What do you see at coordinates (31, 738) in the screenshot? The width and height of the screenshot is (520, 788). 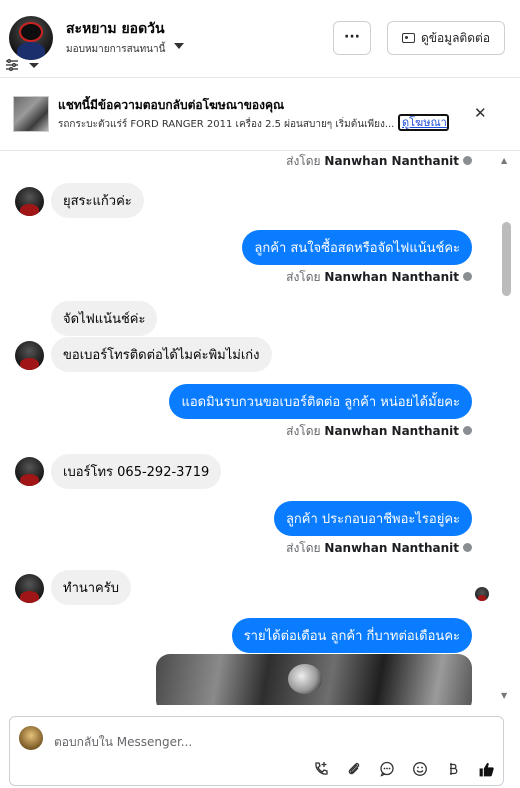 I see `page-avatar` at bounding box center [31, 738].